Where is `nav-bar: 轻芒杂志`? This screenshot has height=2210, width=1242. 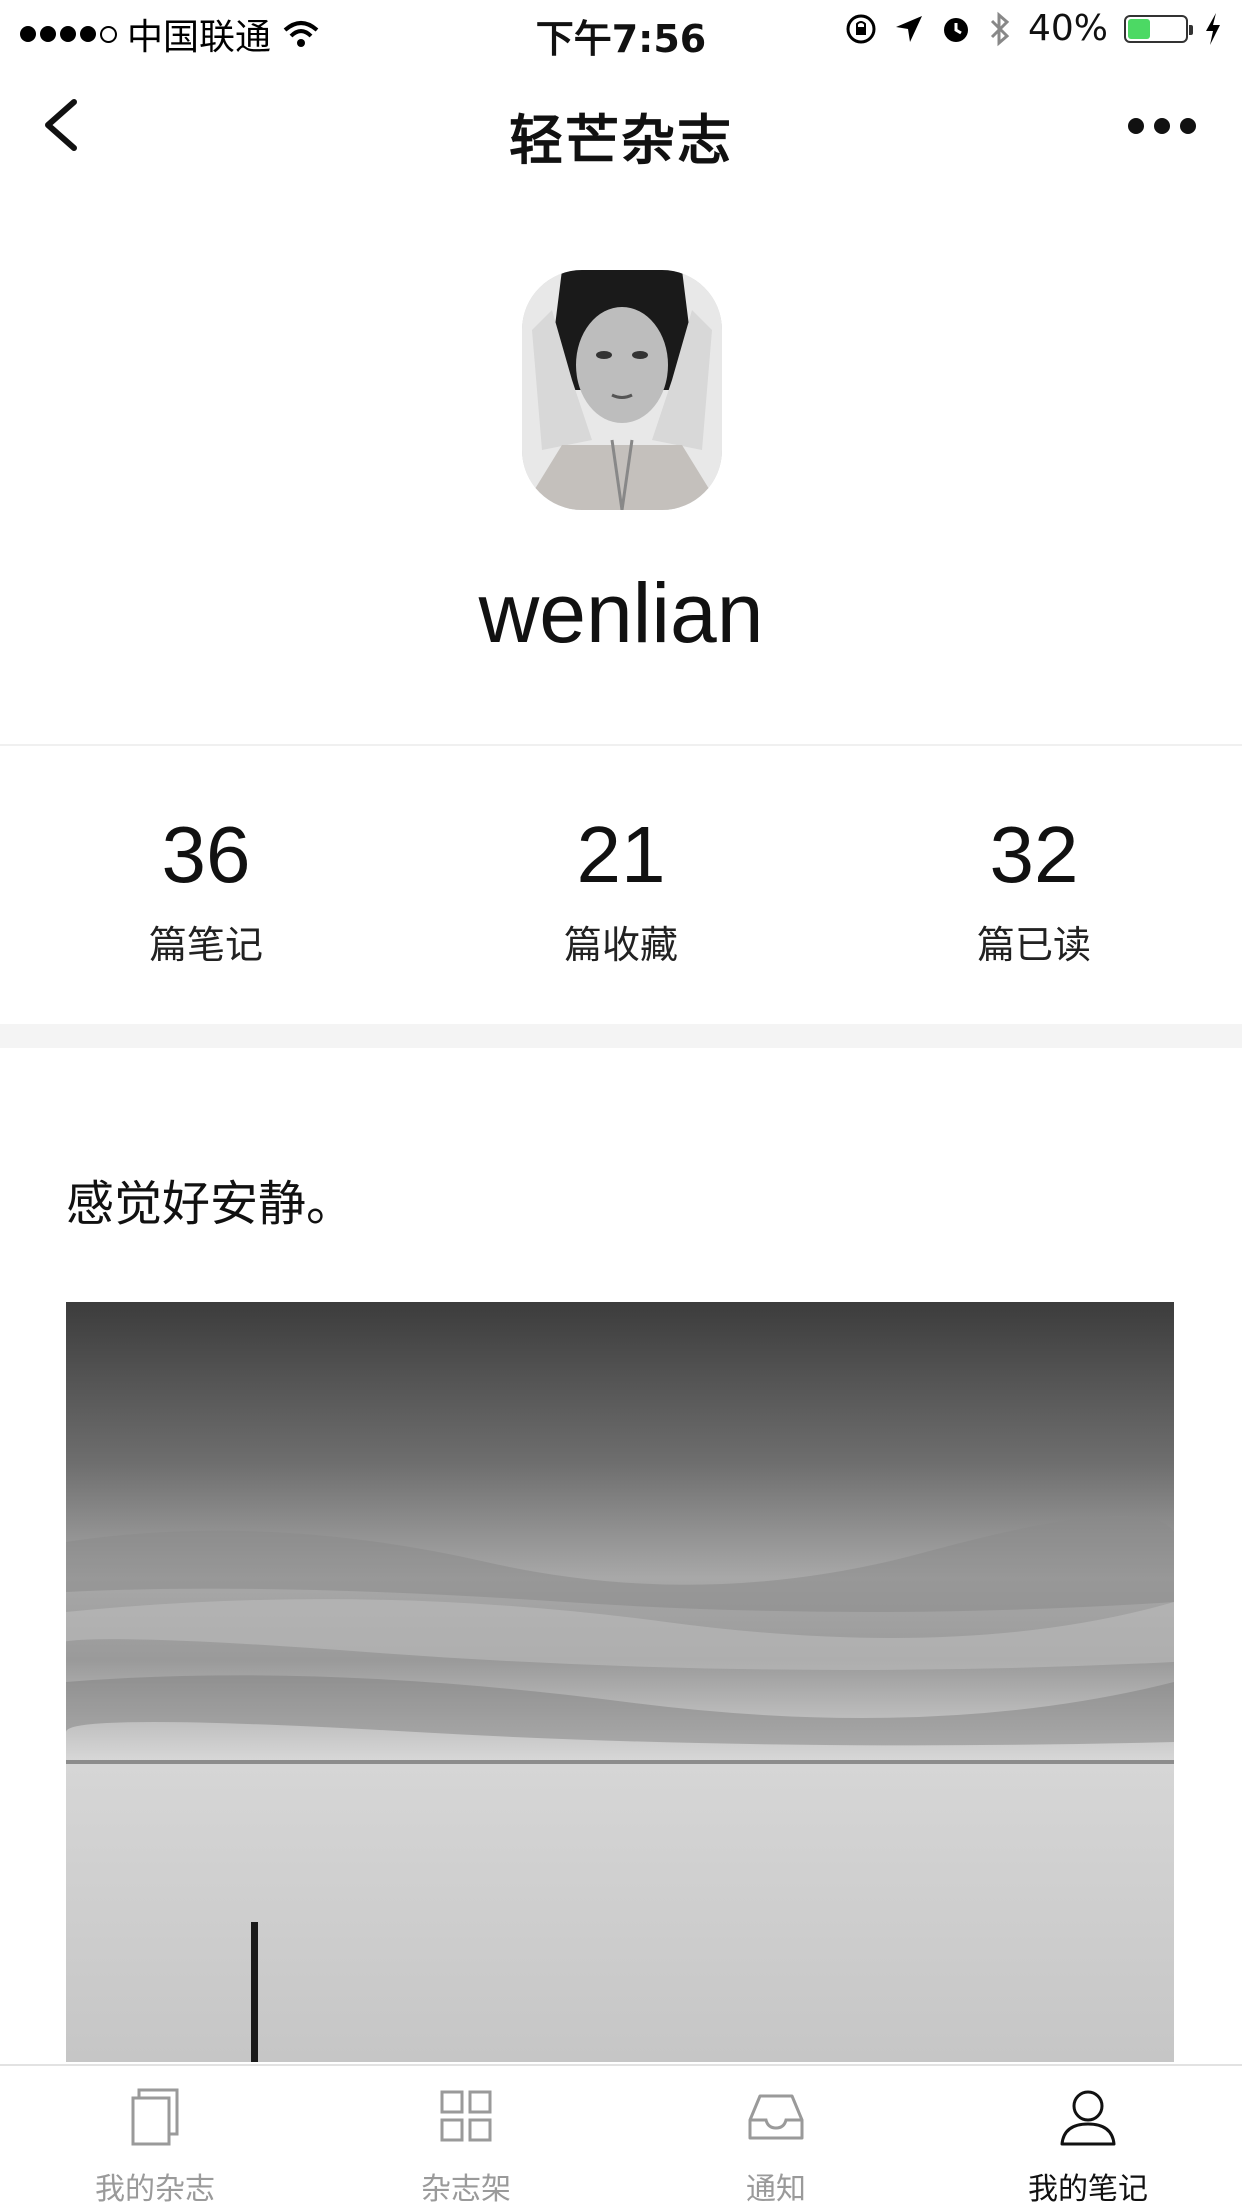
nav-bar: 轻芒杂志 is located at coordinates (621, 127).